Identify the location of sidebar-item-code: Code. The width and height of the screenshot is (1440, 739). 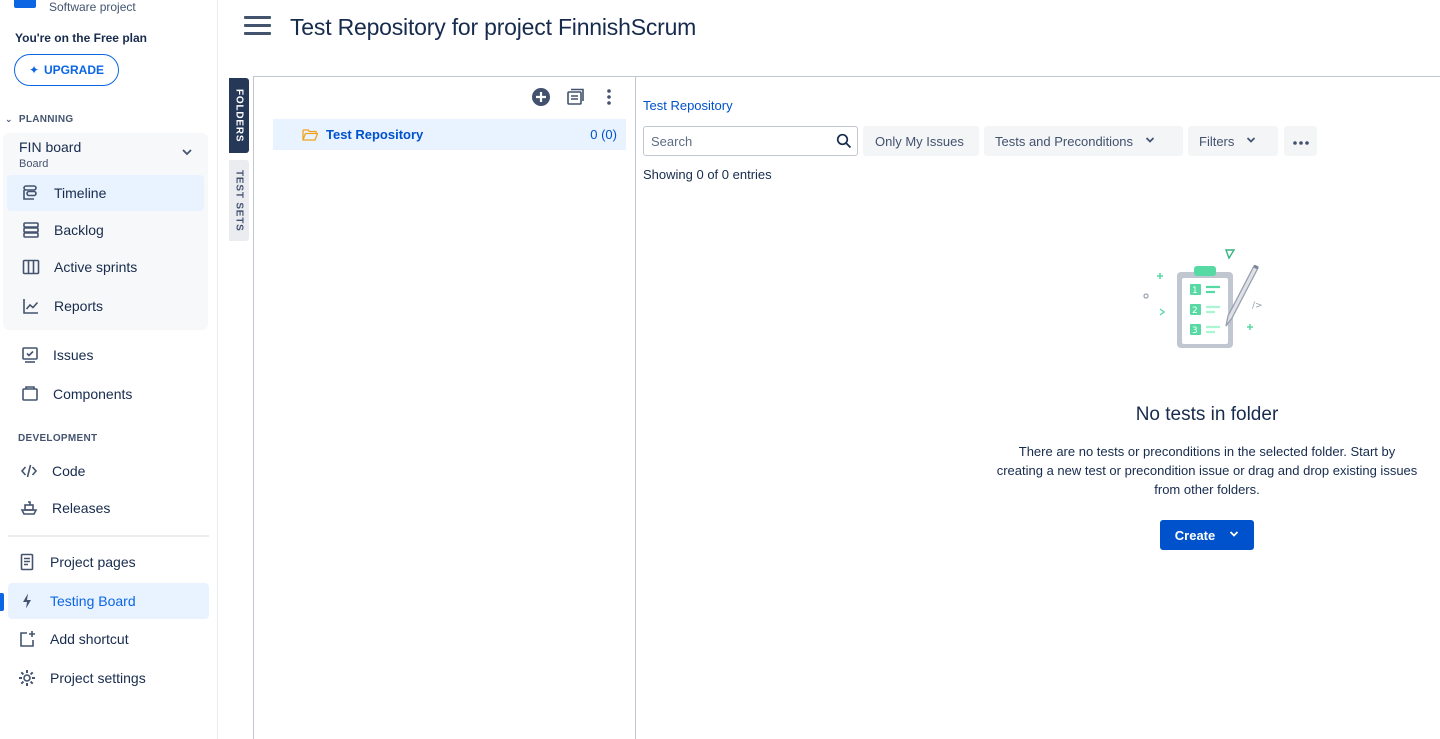
(108, 471).